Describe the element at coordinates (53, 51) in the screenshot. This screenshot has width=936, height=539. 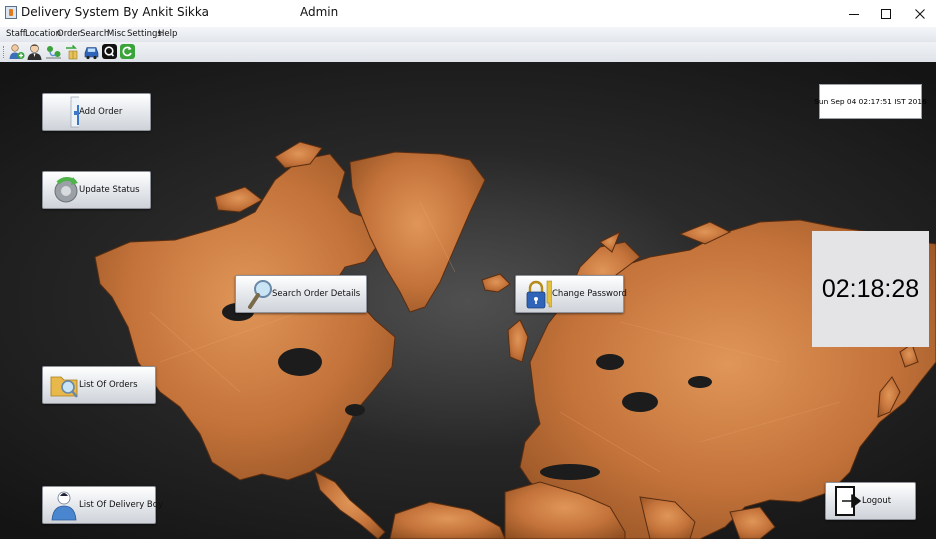
I see `location-route-icon` at that location.